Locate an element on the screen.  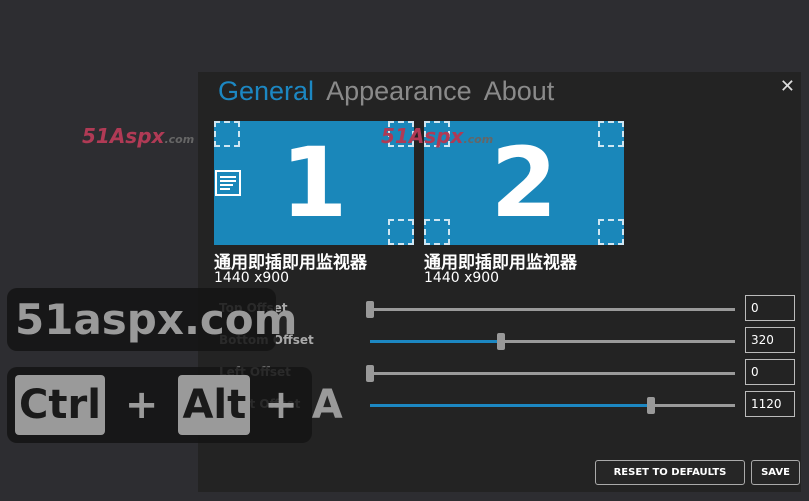
taskbar-icon is located at coordinates (228, 183).